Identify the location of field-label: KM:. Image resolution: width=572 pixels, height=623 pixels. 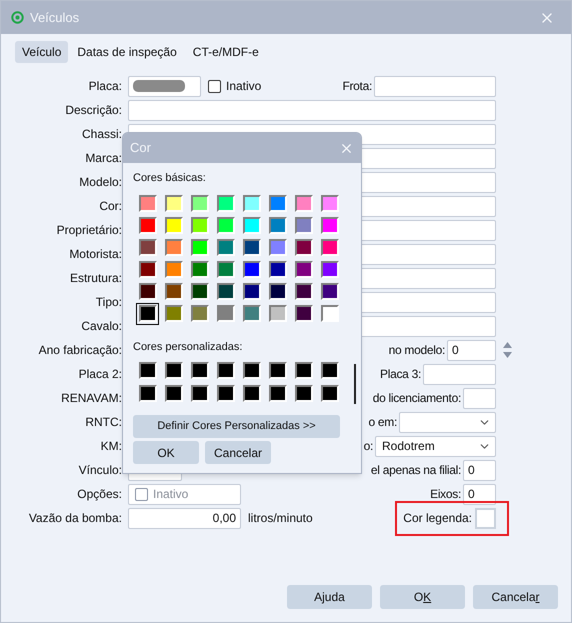
(111, 446).